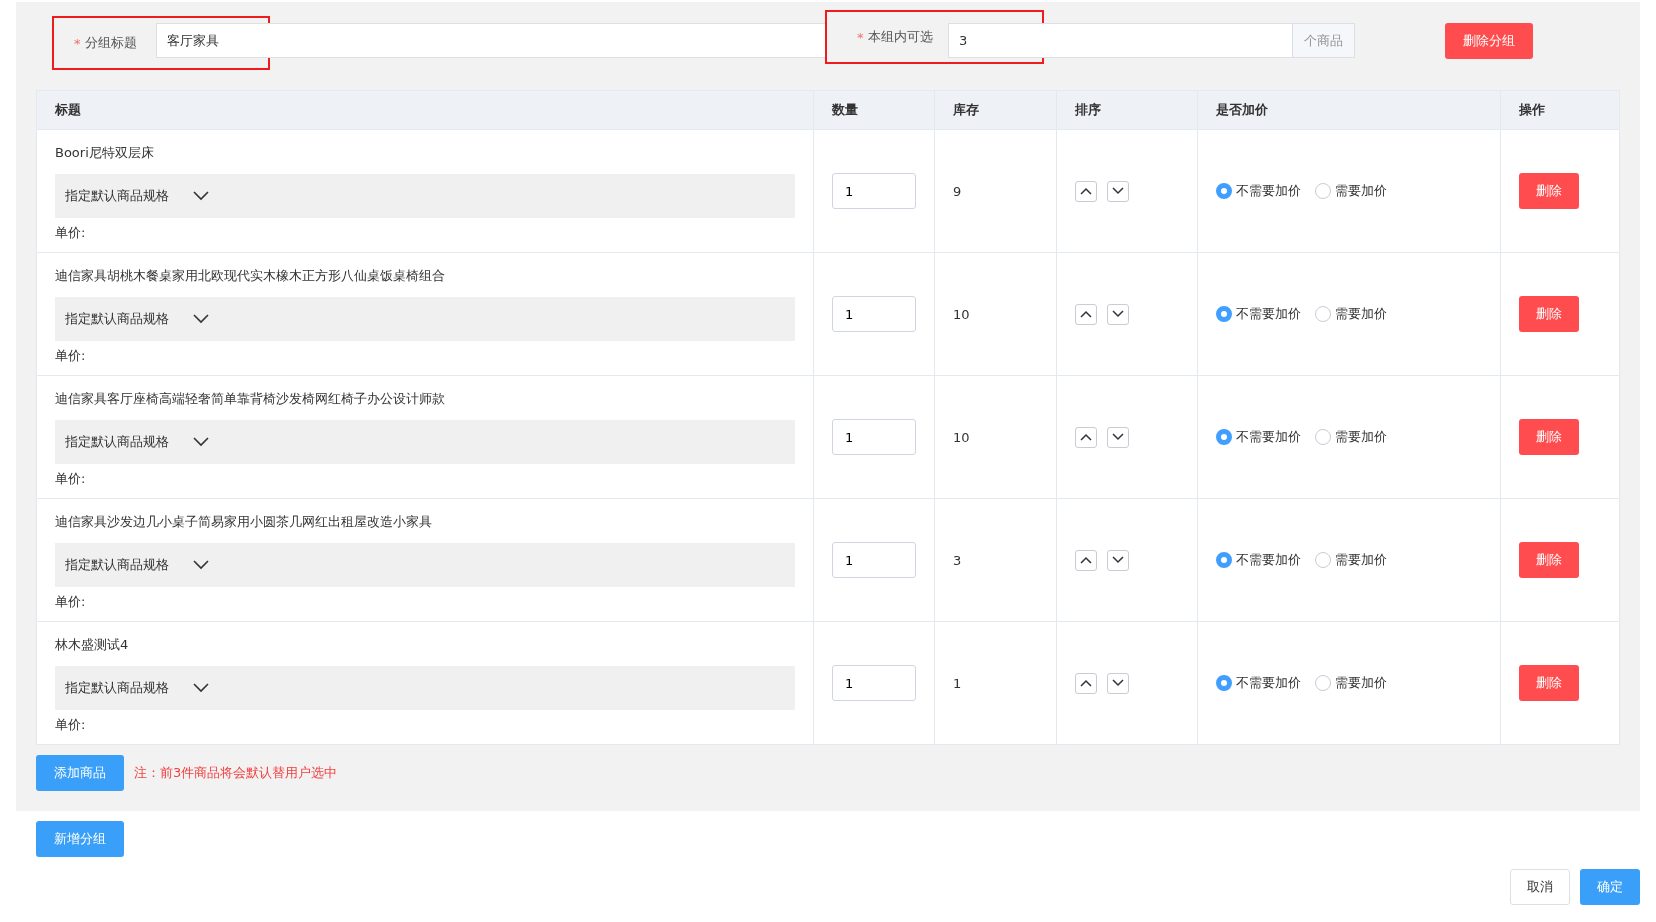  I want to click on note-text: 注：前3件商品将会默认替用户选中, so click(236, 773).